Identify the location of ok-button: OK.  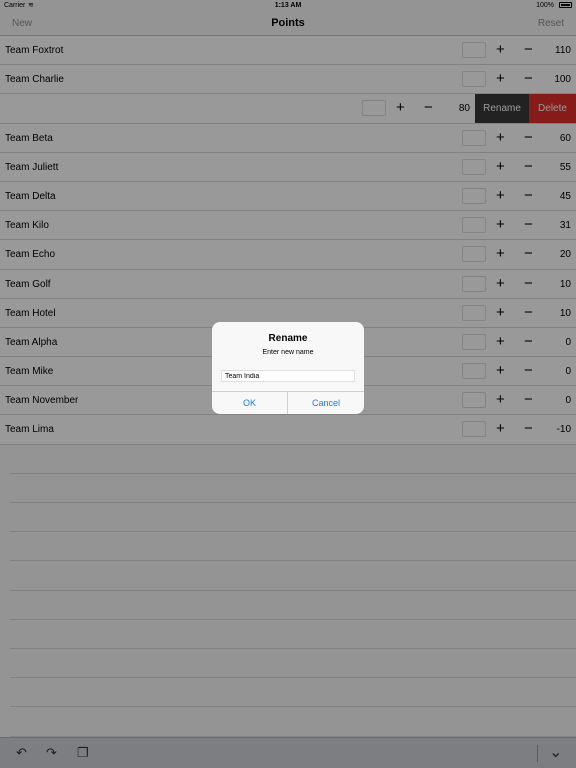
(250, 403).